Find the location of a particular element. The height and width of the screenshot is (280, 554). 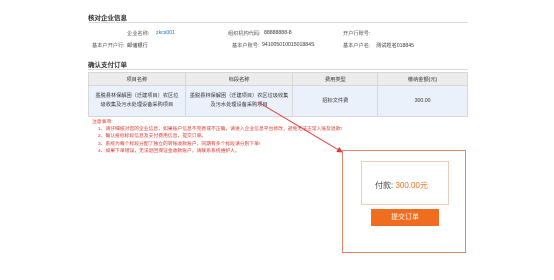

payment-text: 付款: 300.00元 is located at coordinates (401, 185).